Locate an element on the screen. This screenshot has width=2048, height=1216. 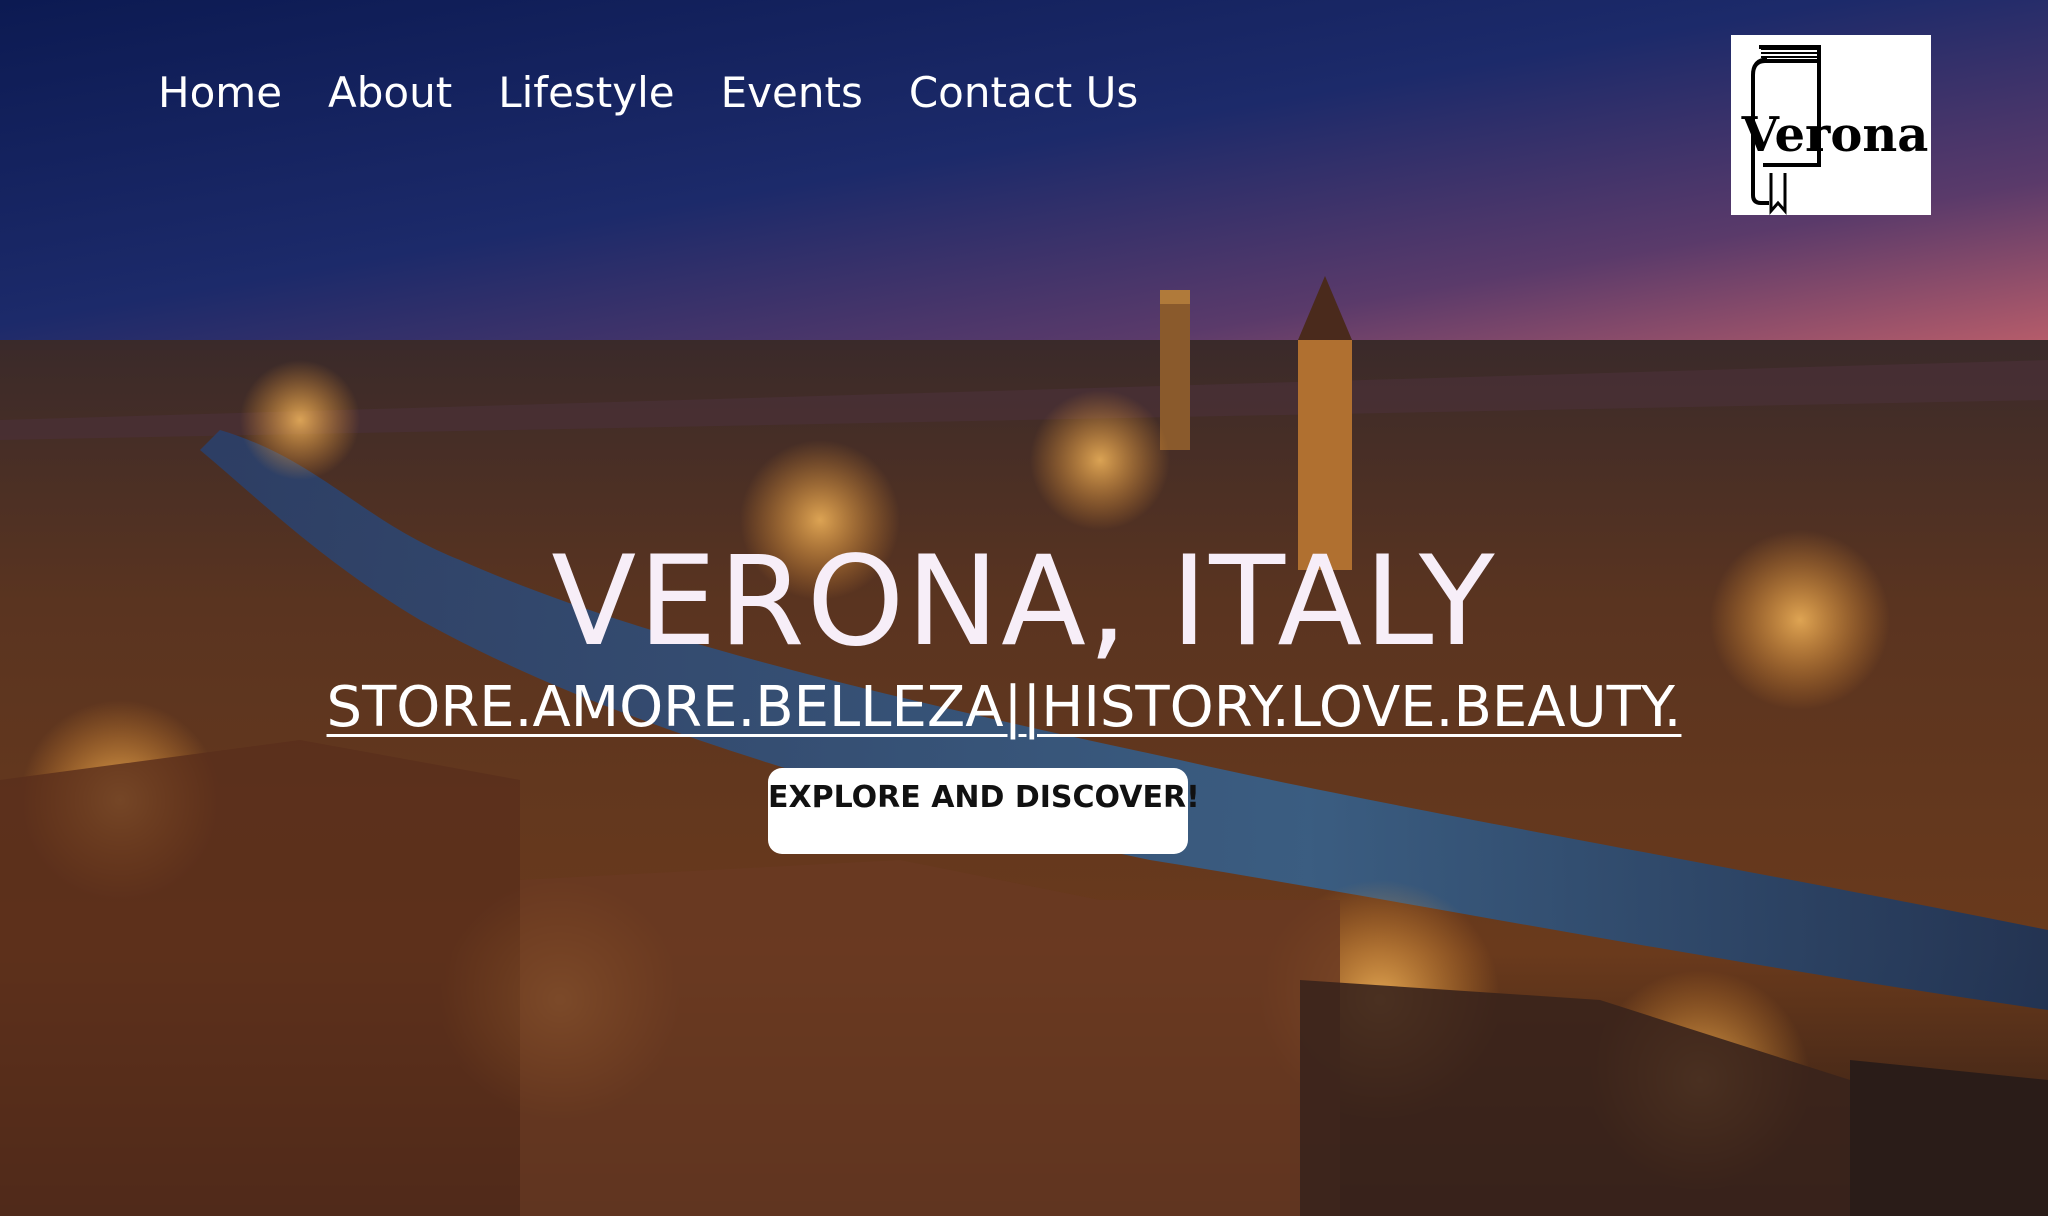
verona-logo: Verona is located at coordinates (1831, 125).